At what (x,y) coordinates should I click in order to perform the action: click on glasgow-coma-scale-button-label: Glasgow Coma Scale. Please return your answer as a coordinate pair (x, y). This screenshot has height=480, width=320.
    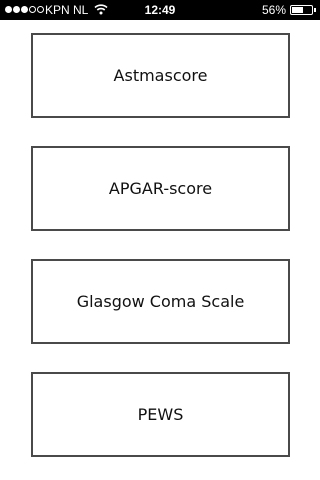
    Looking at the image, I should click on (160, 301).